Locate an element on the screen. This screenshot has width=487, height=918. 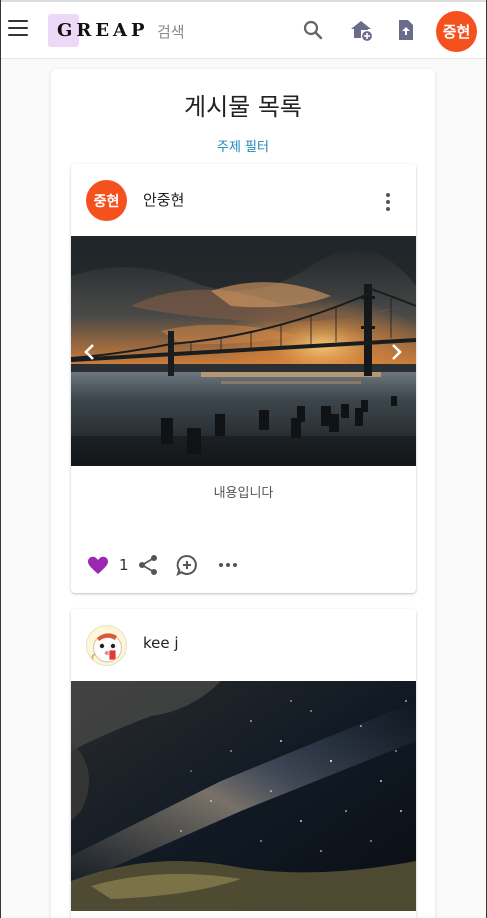
chevron-left-icon is located at coordinates (90, 352).